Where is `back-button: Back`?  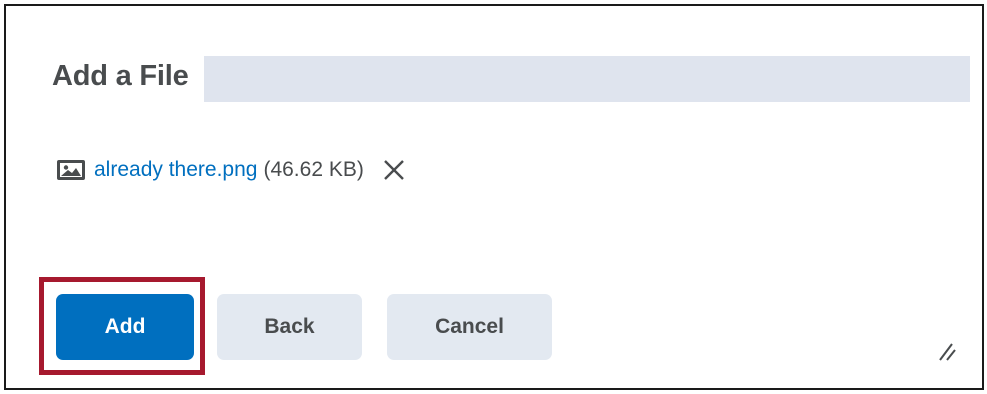
back-button: Back is located at coordinates (289, 327).